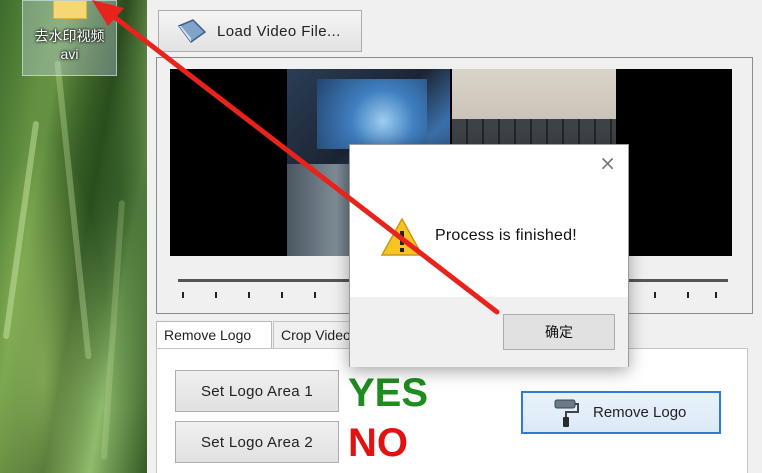 The height and width of the screenshot is (473, 762). I want to click on video-file-icon, so click(192, 31).